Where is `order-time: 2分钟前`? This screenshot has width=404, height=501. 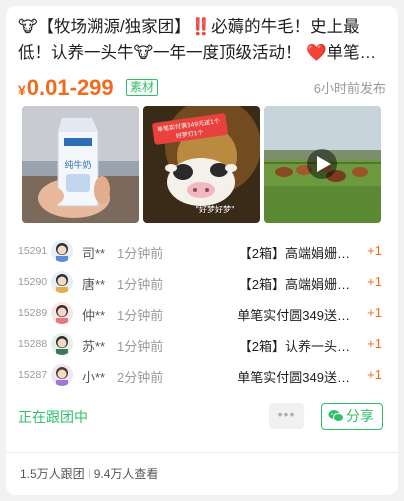 order-time: 2分钟前 is located at coordinates (140, 377).